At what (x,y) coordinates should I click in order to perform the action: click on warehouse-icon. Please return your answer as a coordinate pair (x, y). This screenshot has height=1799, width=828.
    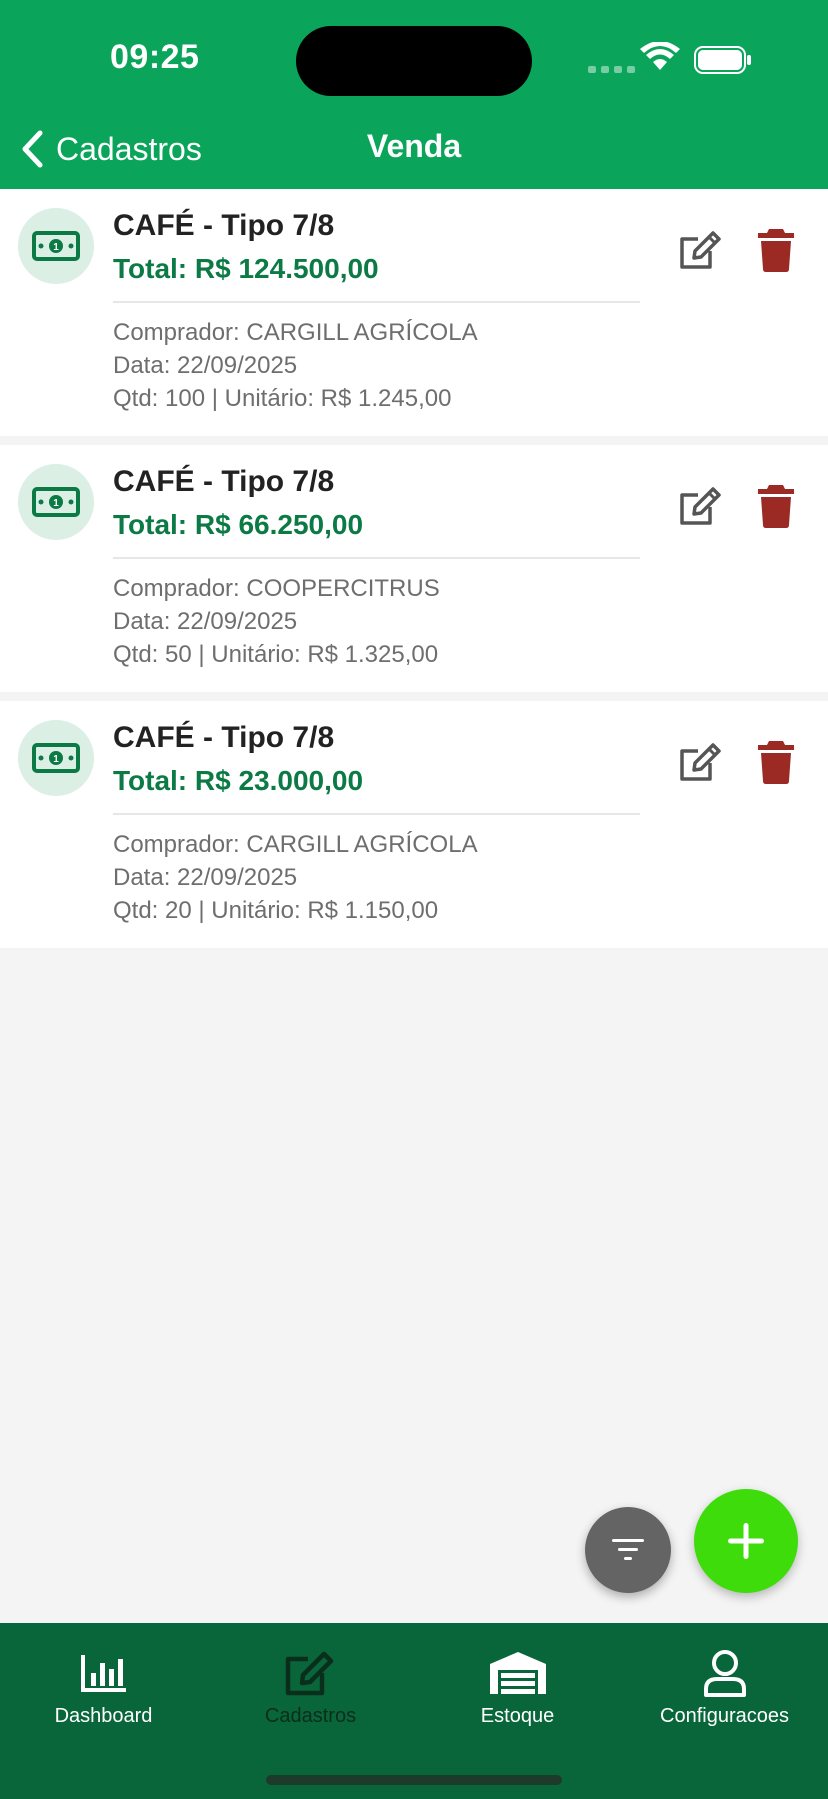
    Looking at the image, I should click on (517, 1673).